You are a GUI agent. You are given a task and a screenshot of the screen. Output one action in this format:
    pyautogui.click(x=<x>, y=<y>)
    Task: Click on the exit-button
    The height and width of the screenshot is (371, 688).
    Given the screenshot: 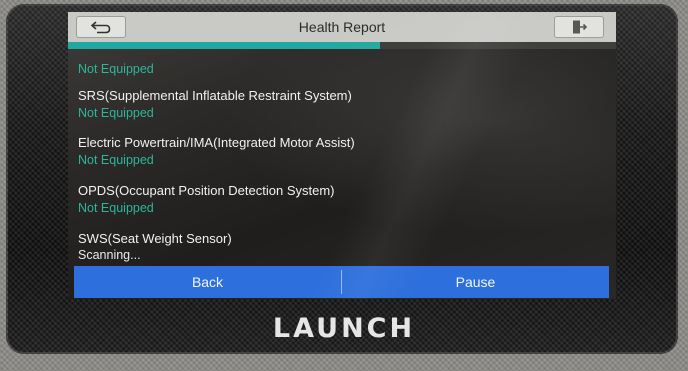 What is the action you would take?
    pyautogui.click(x=579, y=27)
    